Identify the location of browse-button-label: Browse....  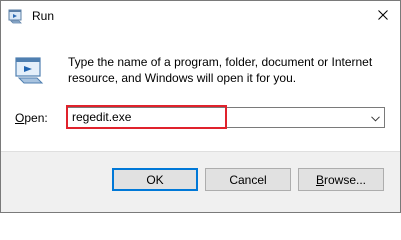
(341, 180).